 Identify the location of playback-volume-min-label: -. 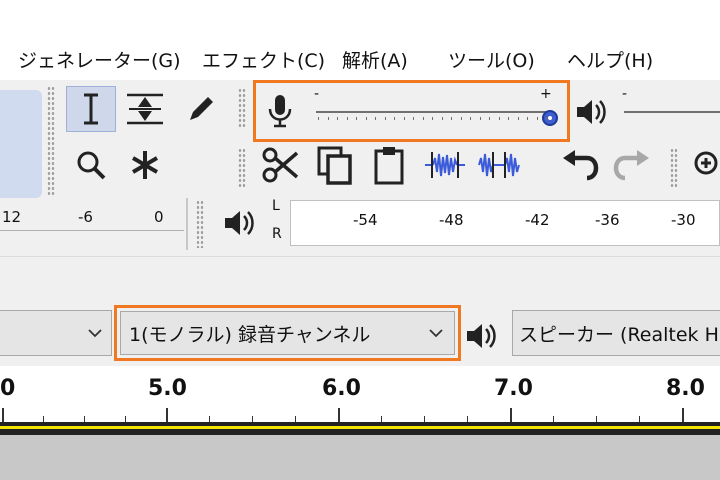
(625, 94).